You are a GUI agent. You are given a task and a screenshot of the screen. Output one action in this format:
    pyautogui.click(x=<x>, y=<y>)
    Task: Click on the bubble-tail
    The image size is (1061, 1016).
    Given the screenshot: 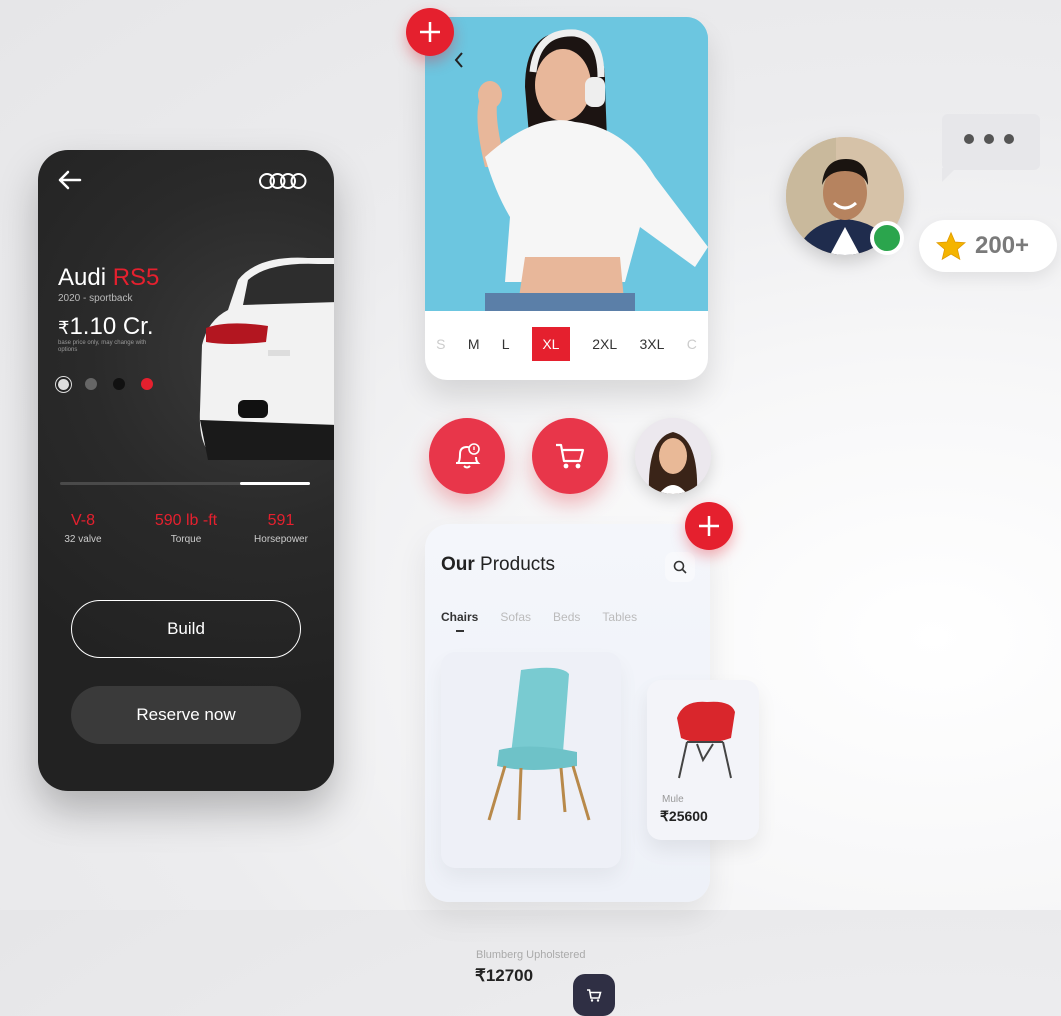 What is the action you would take?
    pyautogui.click(x=949, y=175)
    